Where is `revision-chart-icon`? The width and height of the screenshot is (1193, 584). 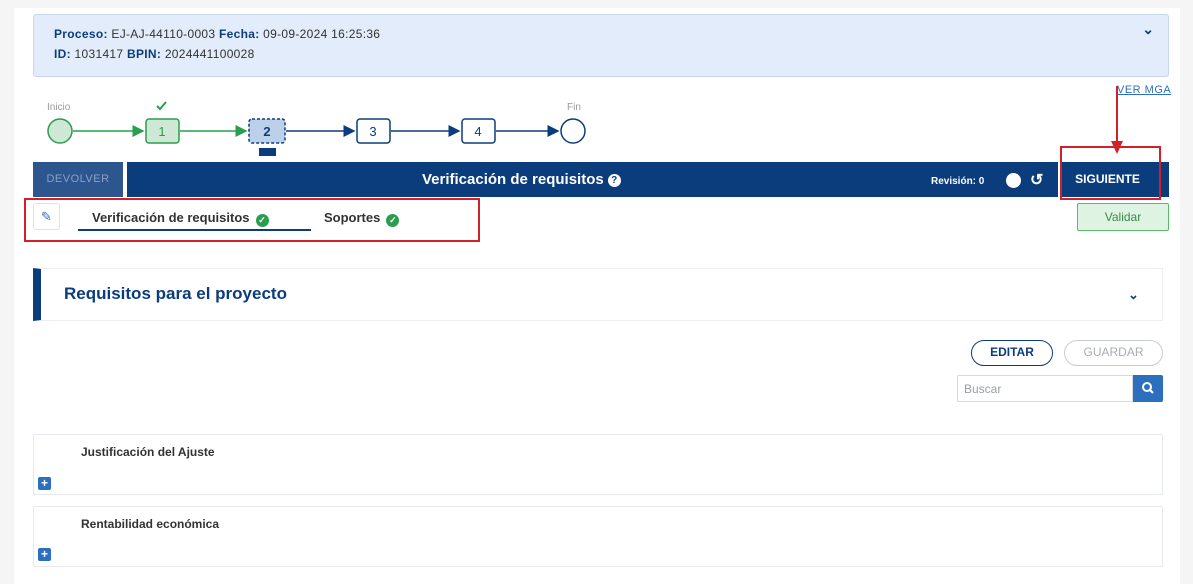
revision-chart-icon is located at coordinates (1013, 180).